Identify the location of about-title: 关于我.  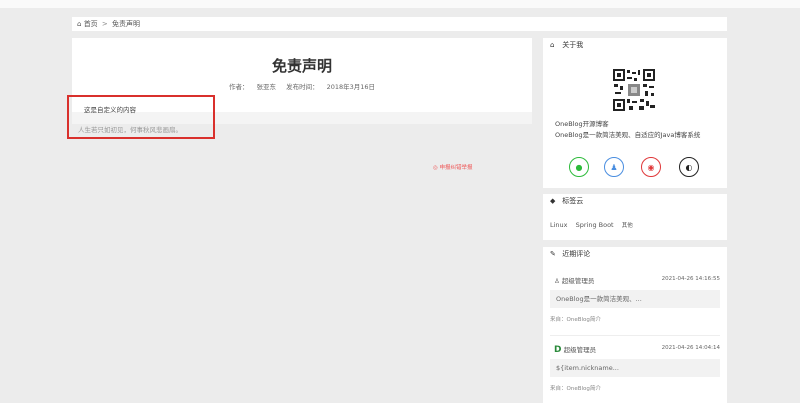
(573, 45).